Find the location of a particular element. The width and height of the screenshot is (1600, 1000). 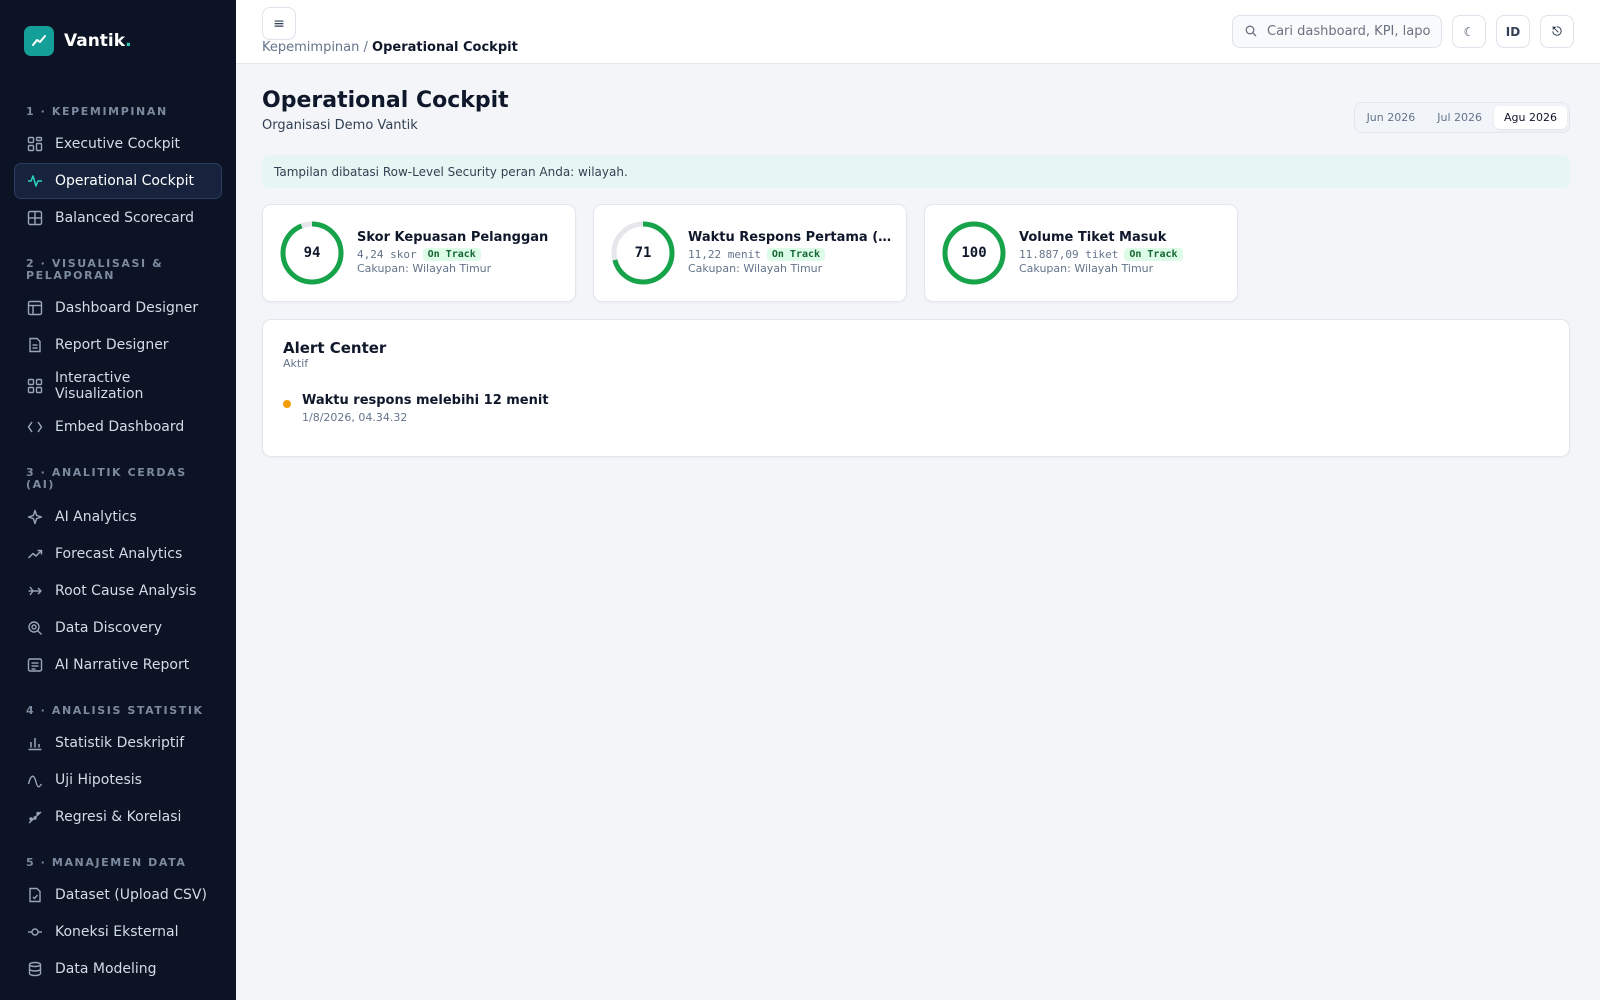

moon-icon: ☾ is located at coordinates (1469, 31).